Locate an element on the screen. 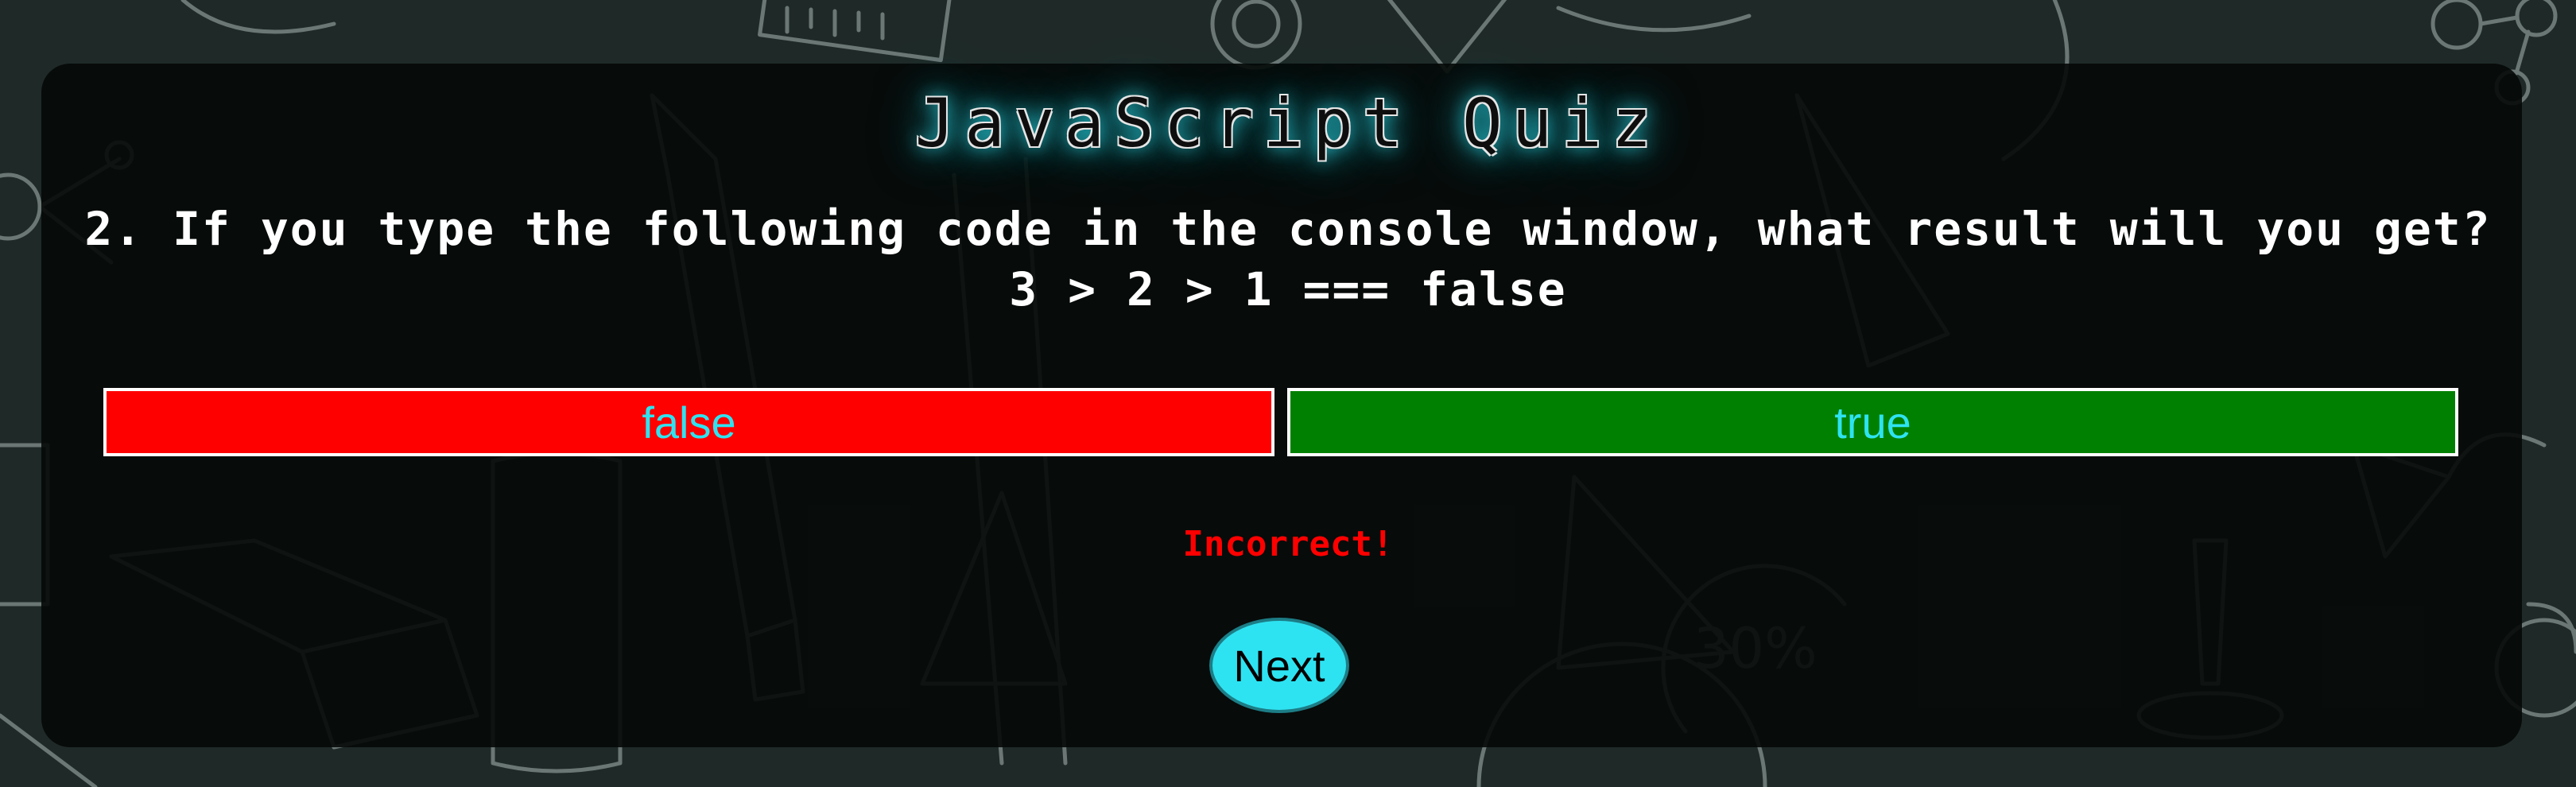 This screenshot has height=787, width=2576. answer-options: false true is located at coordinates (1281, 422).